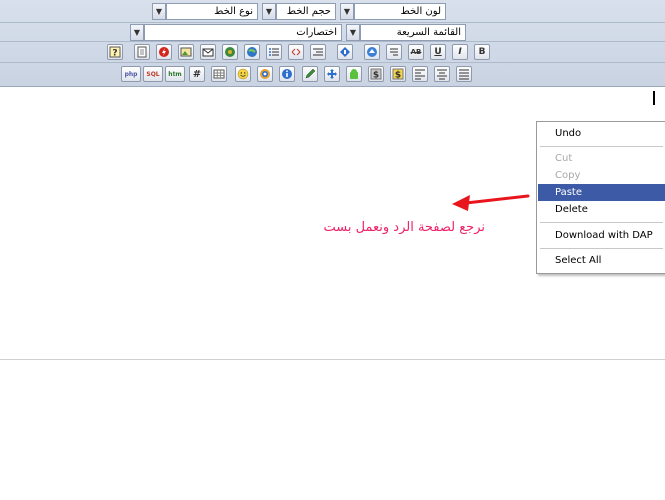 The height and width of the screenshot is (500, 665). What do you see at coordinates (601, 260) in the screenshot?
I see `menu-item-select-all: Select All` at bounding box center [601, 260].